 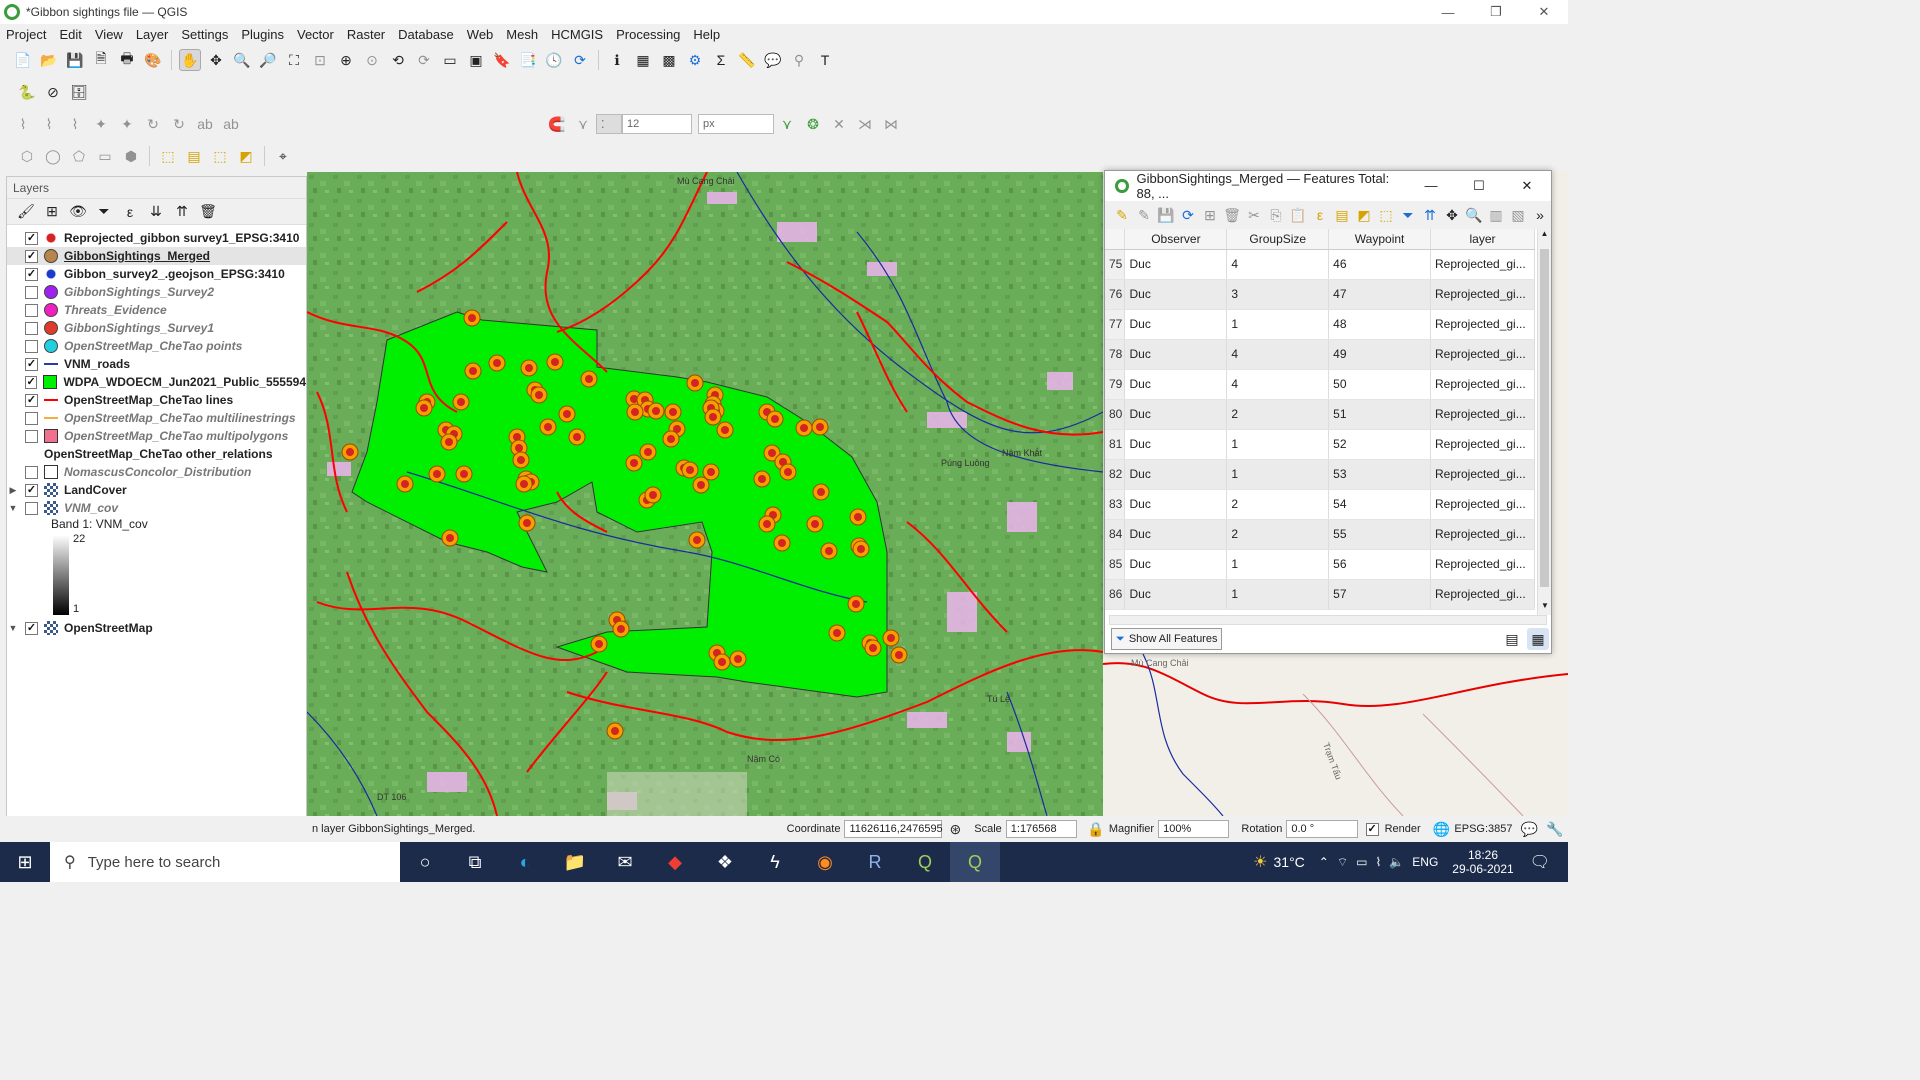 What do you see at coordinates (1322, 829) in the screenshot?
I see `rotation-field: 0.0 °` at bounding box center [1322, 829].